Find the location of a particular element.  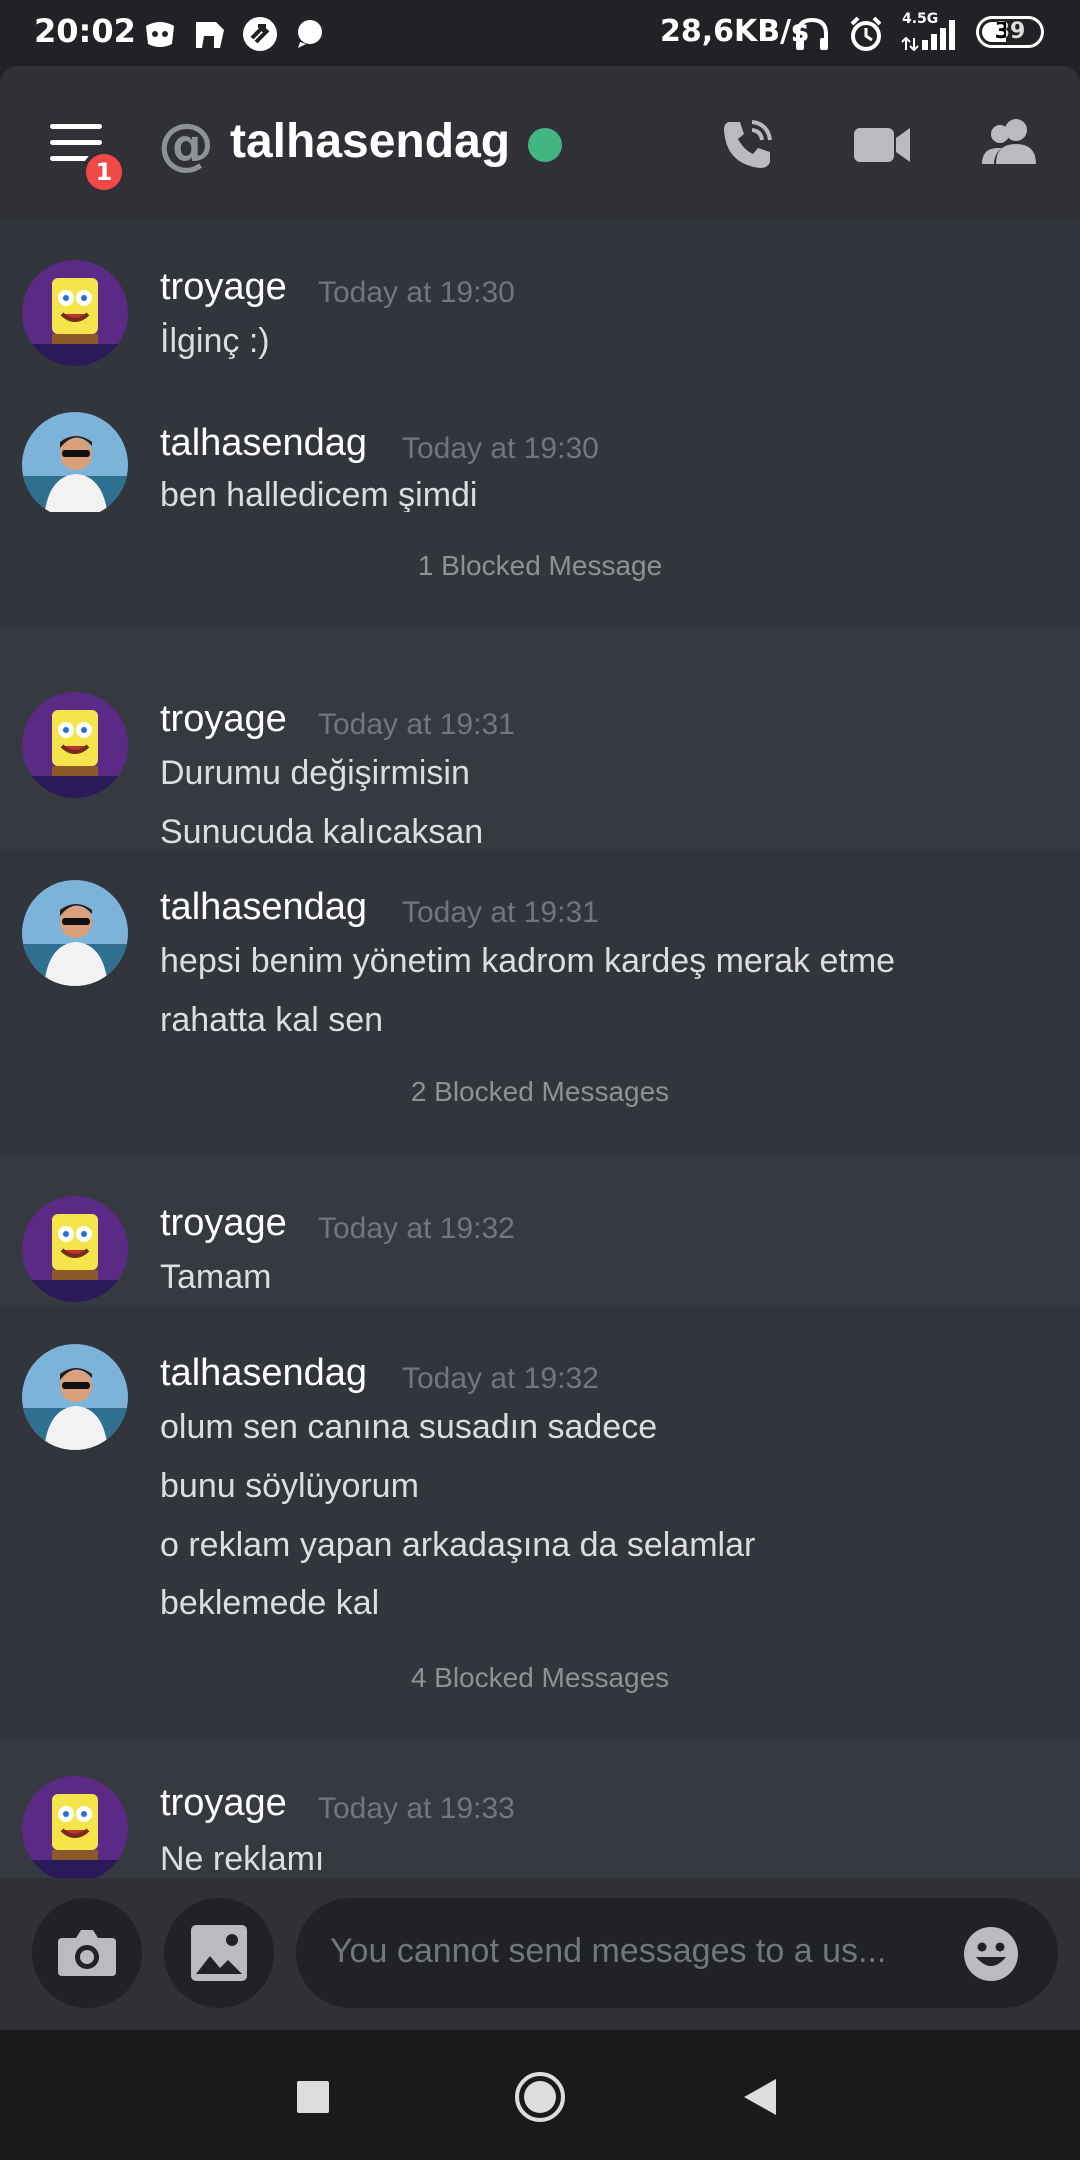

message-text: bunu söylüyorum is located at coordinates (289, 1486).